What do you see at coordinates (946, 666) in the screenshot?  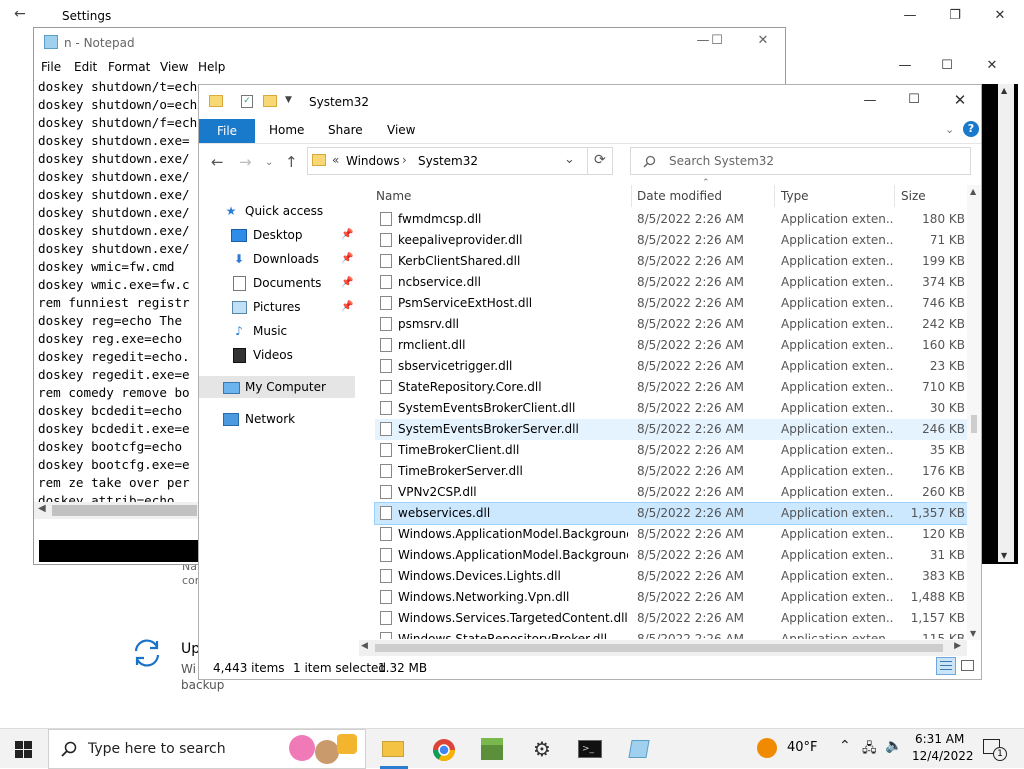 I see `details-view-icon` at bounding box center [946, 666].